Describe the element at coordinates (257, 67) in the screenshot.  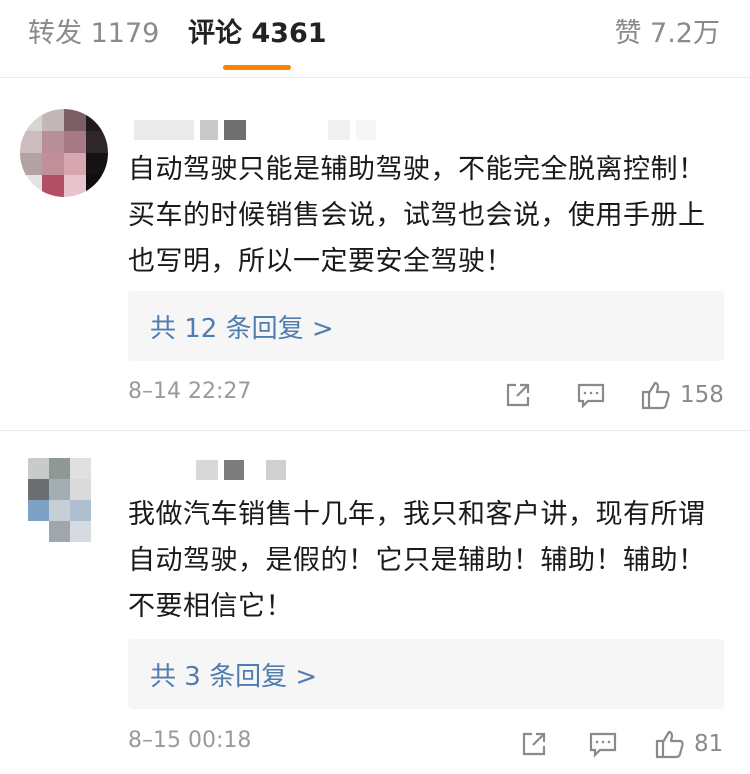
I see `active-tab-indicator` at that location.